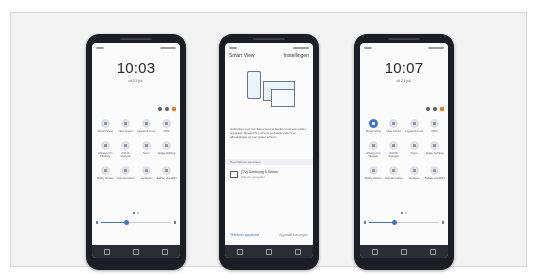 This screenshot has width=539, height=279. Describe the element at coordinates (414, 170) in the screenshot. I see `hotspot-icon` at that location.